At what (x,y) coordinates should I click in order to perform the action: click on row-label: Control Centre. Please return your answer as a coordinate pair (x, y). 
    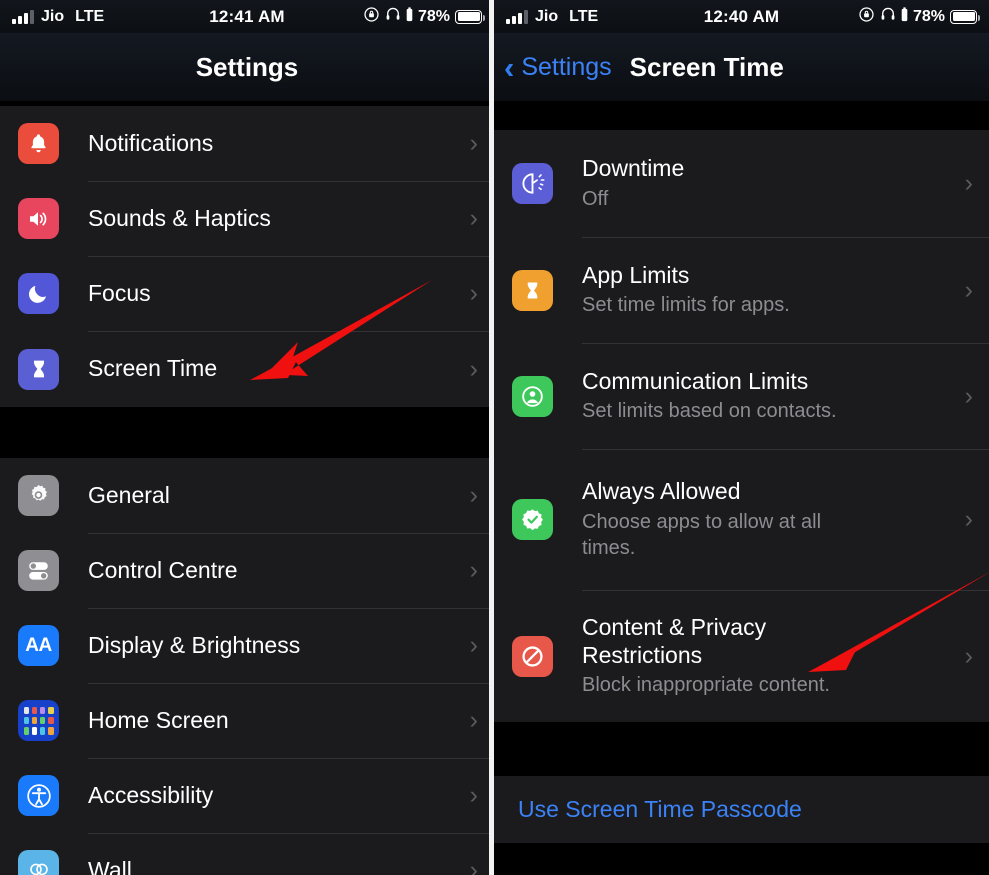
    Looking at the image, I should click on (163, 569).